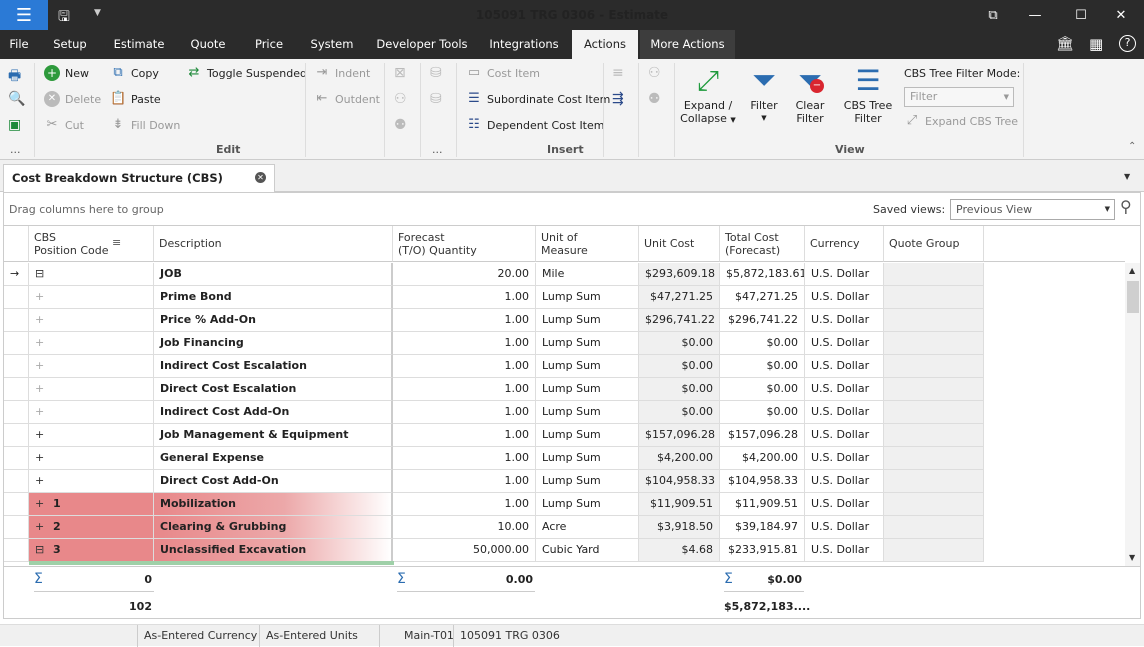 This screenshot has width=1144, height=647. Describe the element at coordinates (436, 99) in the screenshot. I see `disabled-db2-icon: ⛁` at that location.